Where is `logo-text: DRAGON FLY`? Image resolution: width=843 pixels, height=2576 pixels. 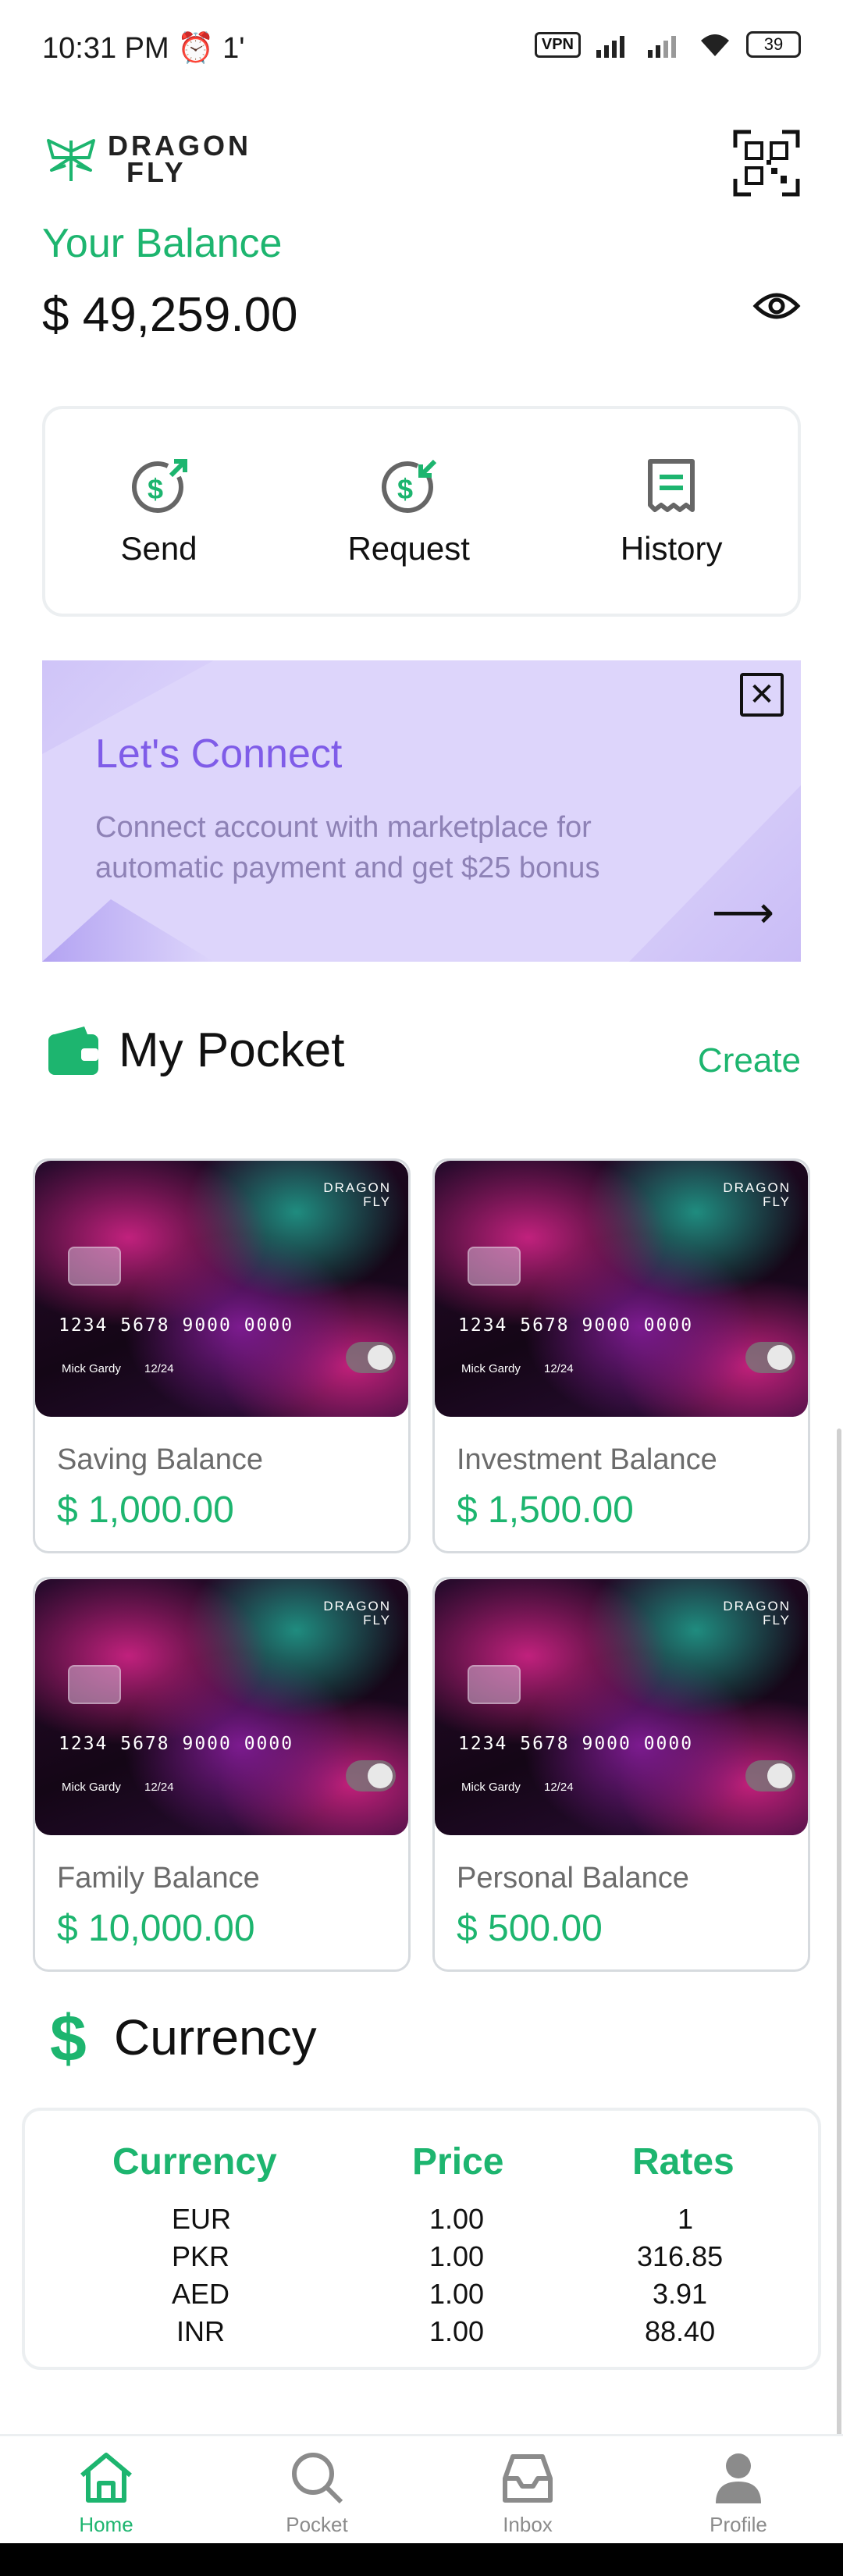 logo-text: DRAGON FLY is located at coordinates (179, 158).